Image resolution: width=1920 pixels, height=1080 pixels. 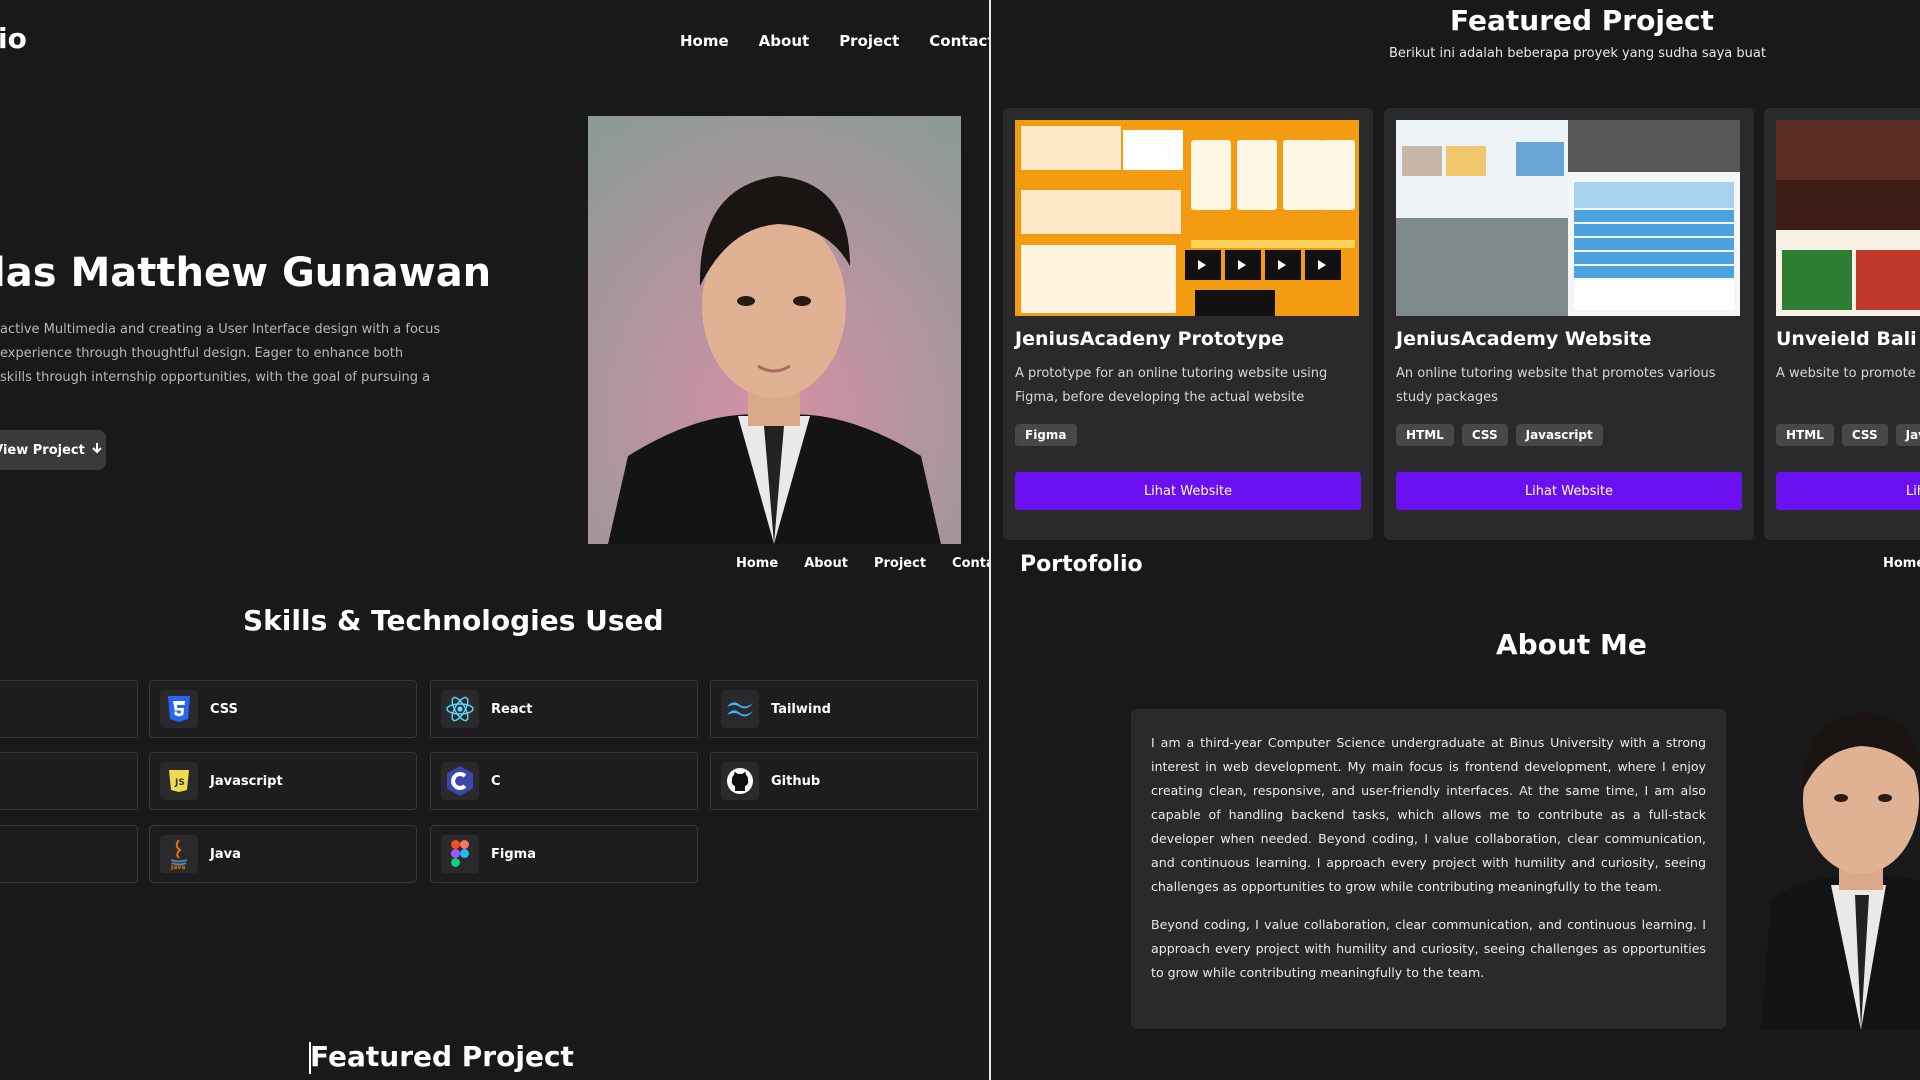 I want to click on lihat-website-button: Lih, so click(x=1848, y=491).